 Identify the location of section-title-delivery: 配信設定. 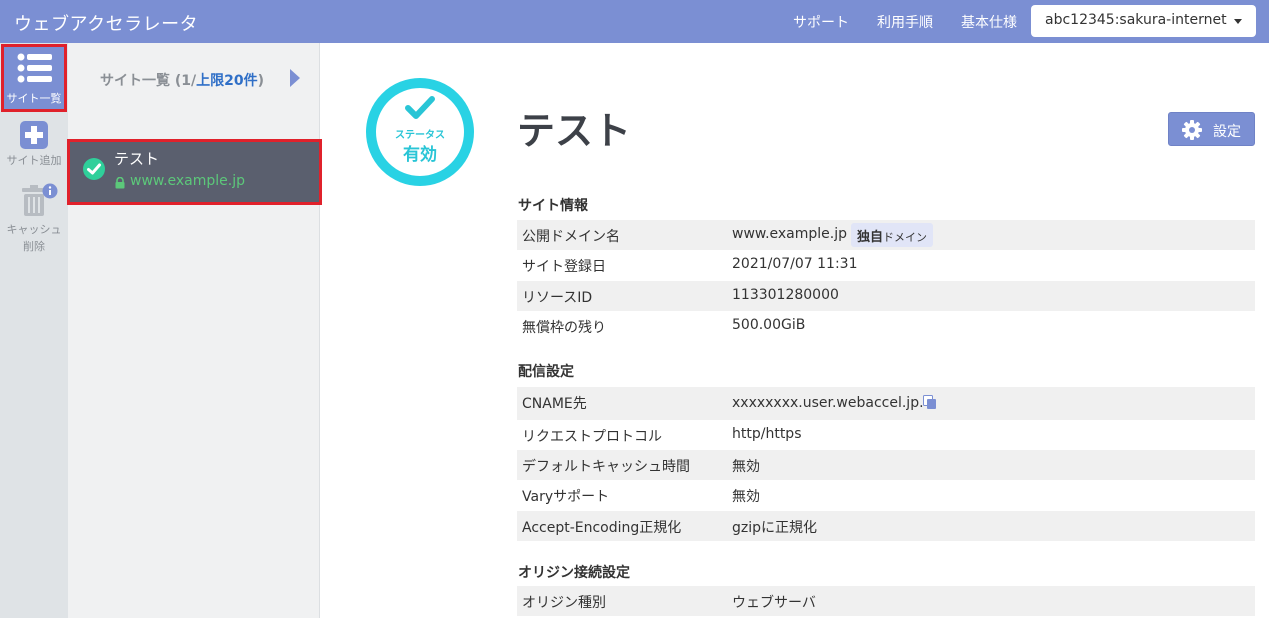
(546, 372).